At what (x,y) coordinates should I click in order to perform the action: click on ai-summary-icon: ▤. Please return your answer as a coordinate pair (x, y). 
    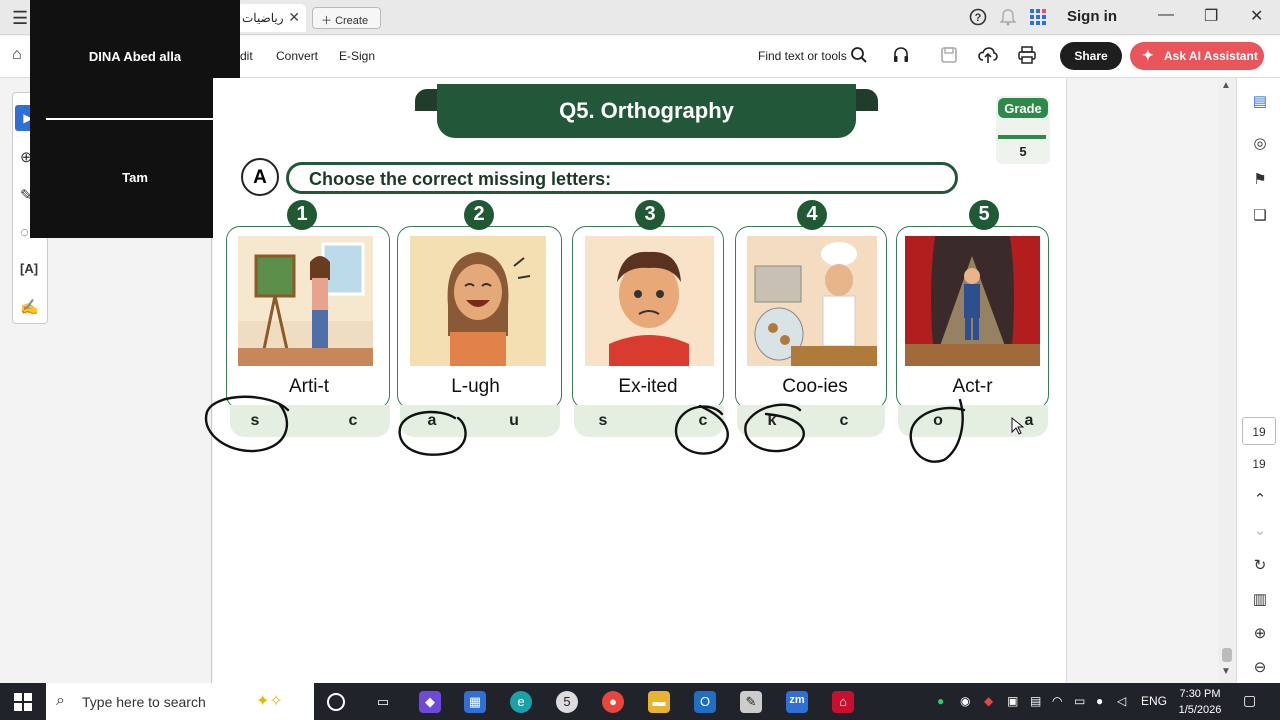
    Looking at the image, I should click on (1260, 101).